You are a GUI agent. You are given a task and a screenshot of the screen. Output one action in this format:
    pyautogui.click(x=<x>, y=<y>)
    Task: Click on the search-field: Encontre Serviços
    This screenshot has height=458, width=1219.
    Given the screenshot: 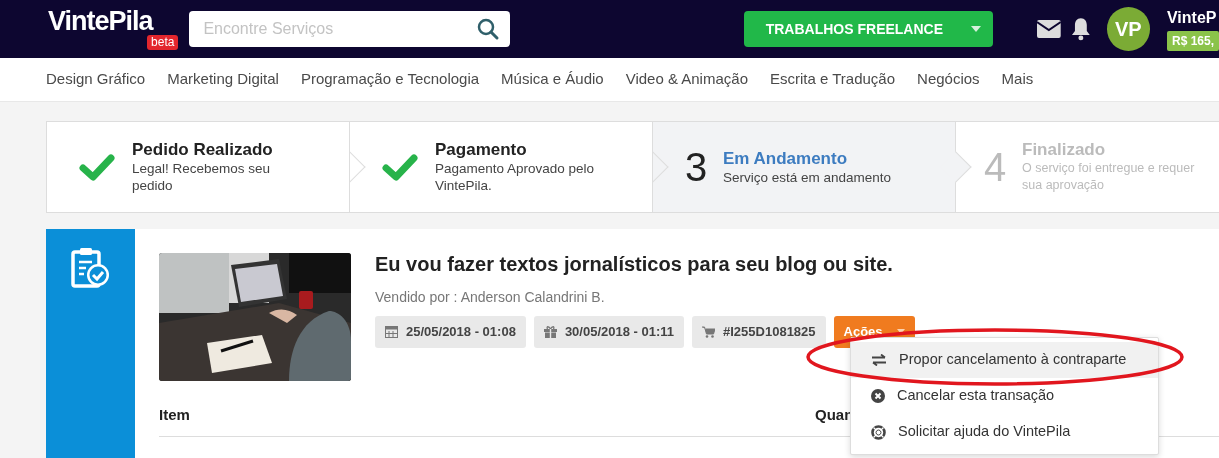 What is the action you would take?
    pyautogui.click(x=349, y=29)
    